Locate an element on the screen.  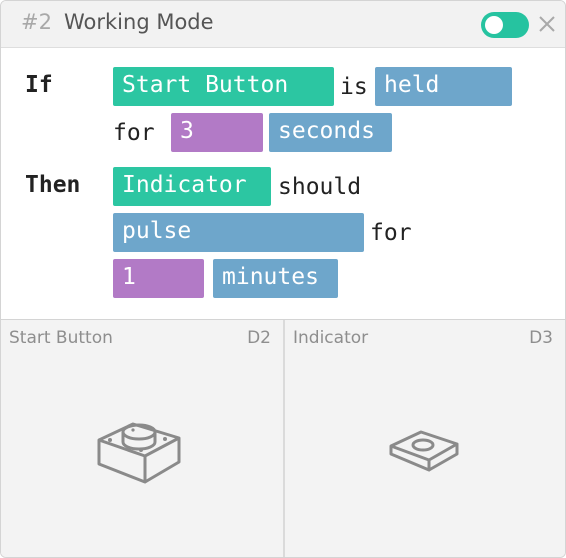
device-name: Indicator is located at coordinates (331, 338).